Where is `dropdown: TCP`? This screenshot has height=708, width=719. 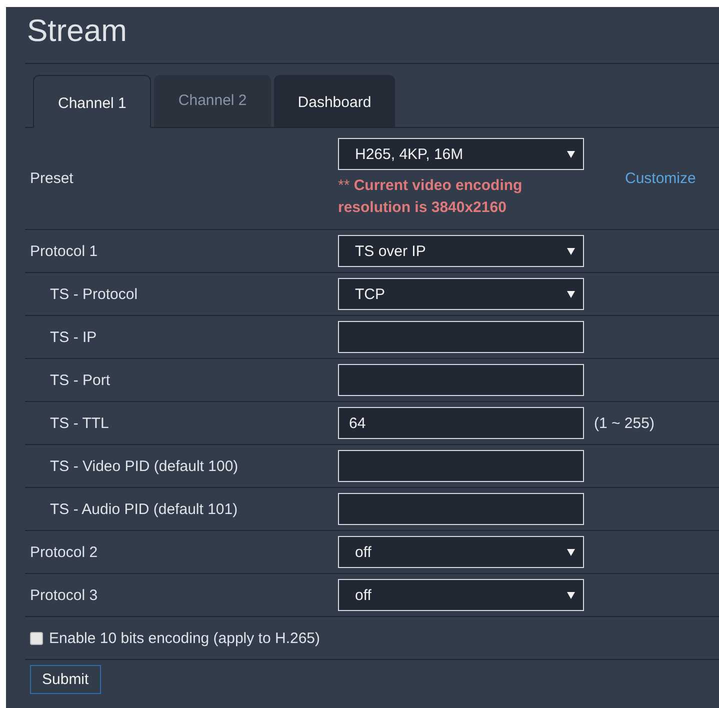
dropdown: TCP is located at coordinates (461, 294).